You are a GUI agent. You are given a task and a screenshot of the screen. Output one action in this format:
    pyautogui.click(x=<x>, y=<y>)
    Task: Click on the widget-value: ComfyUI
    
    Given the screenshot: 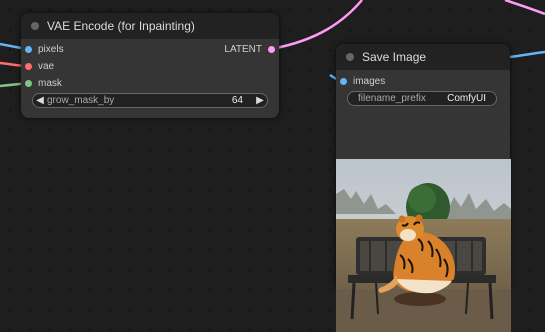 What is the action you would take?
    pyautogui.click(x=466, y=98)
    